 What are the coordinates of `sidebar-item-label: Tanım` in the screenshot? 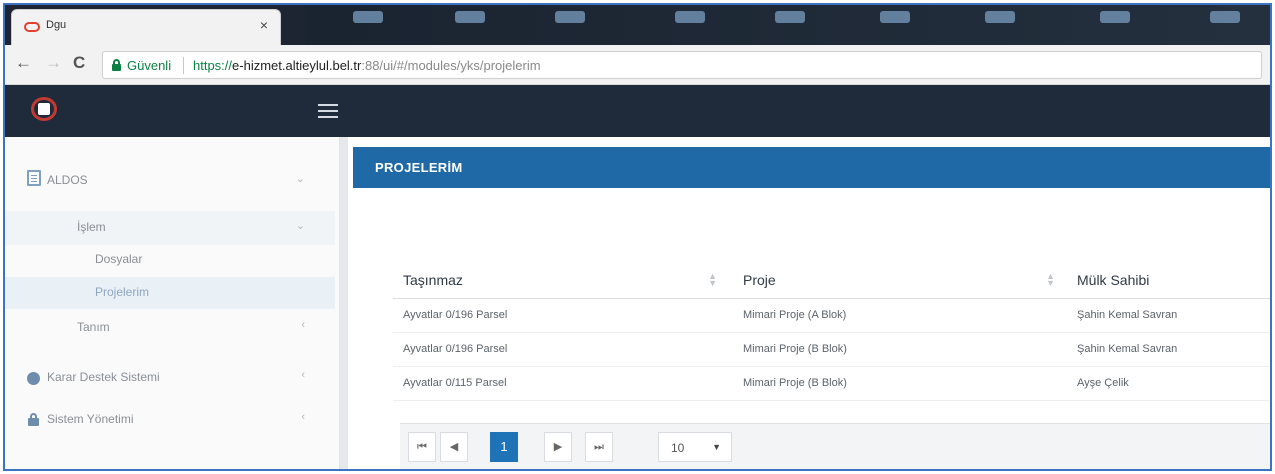 It's located at (93, 327).